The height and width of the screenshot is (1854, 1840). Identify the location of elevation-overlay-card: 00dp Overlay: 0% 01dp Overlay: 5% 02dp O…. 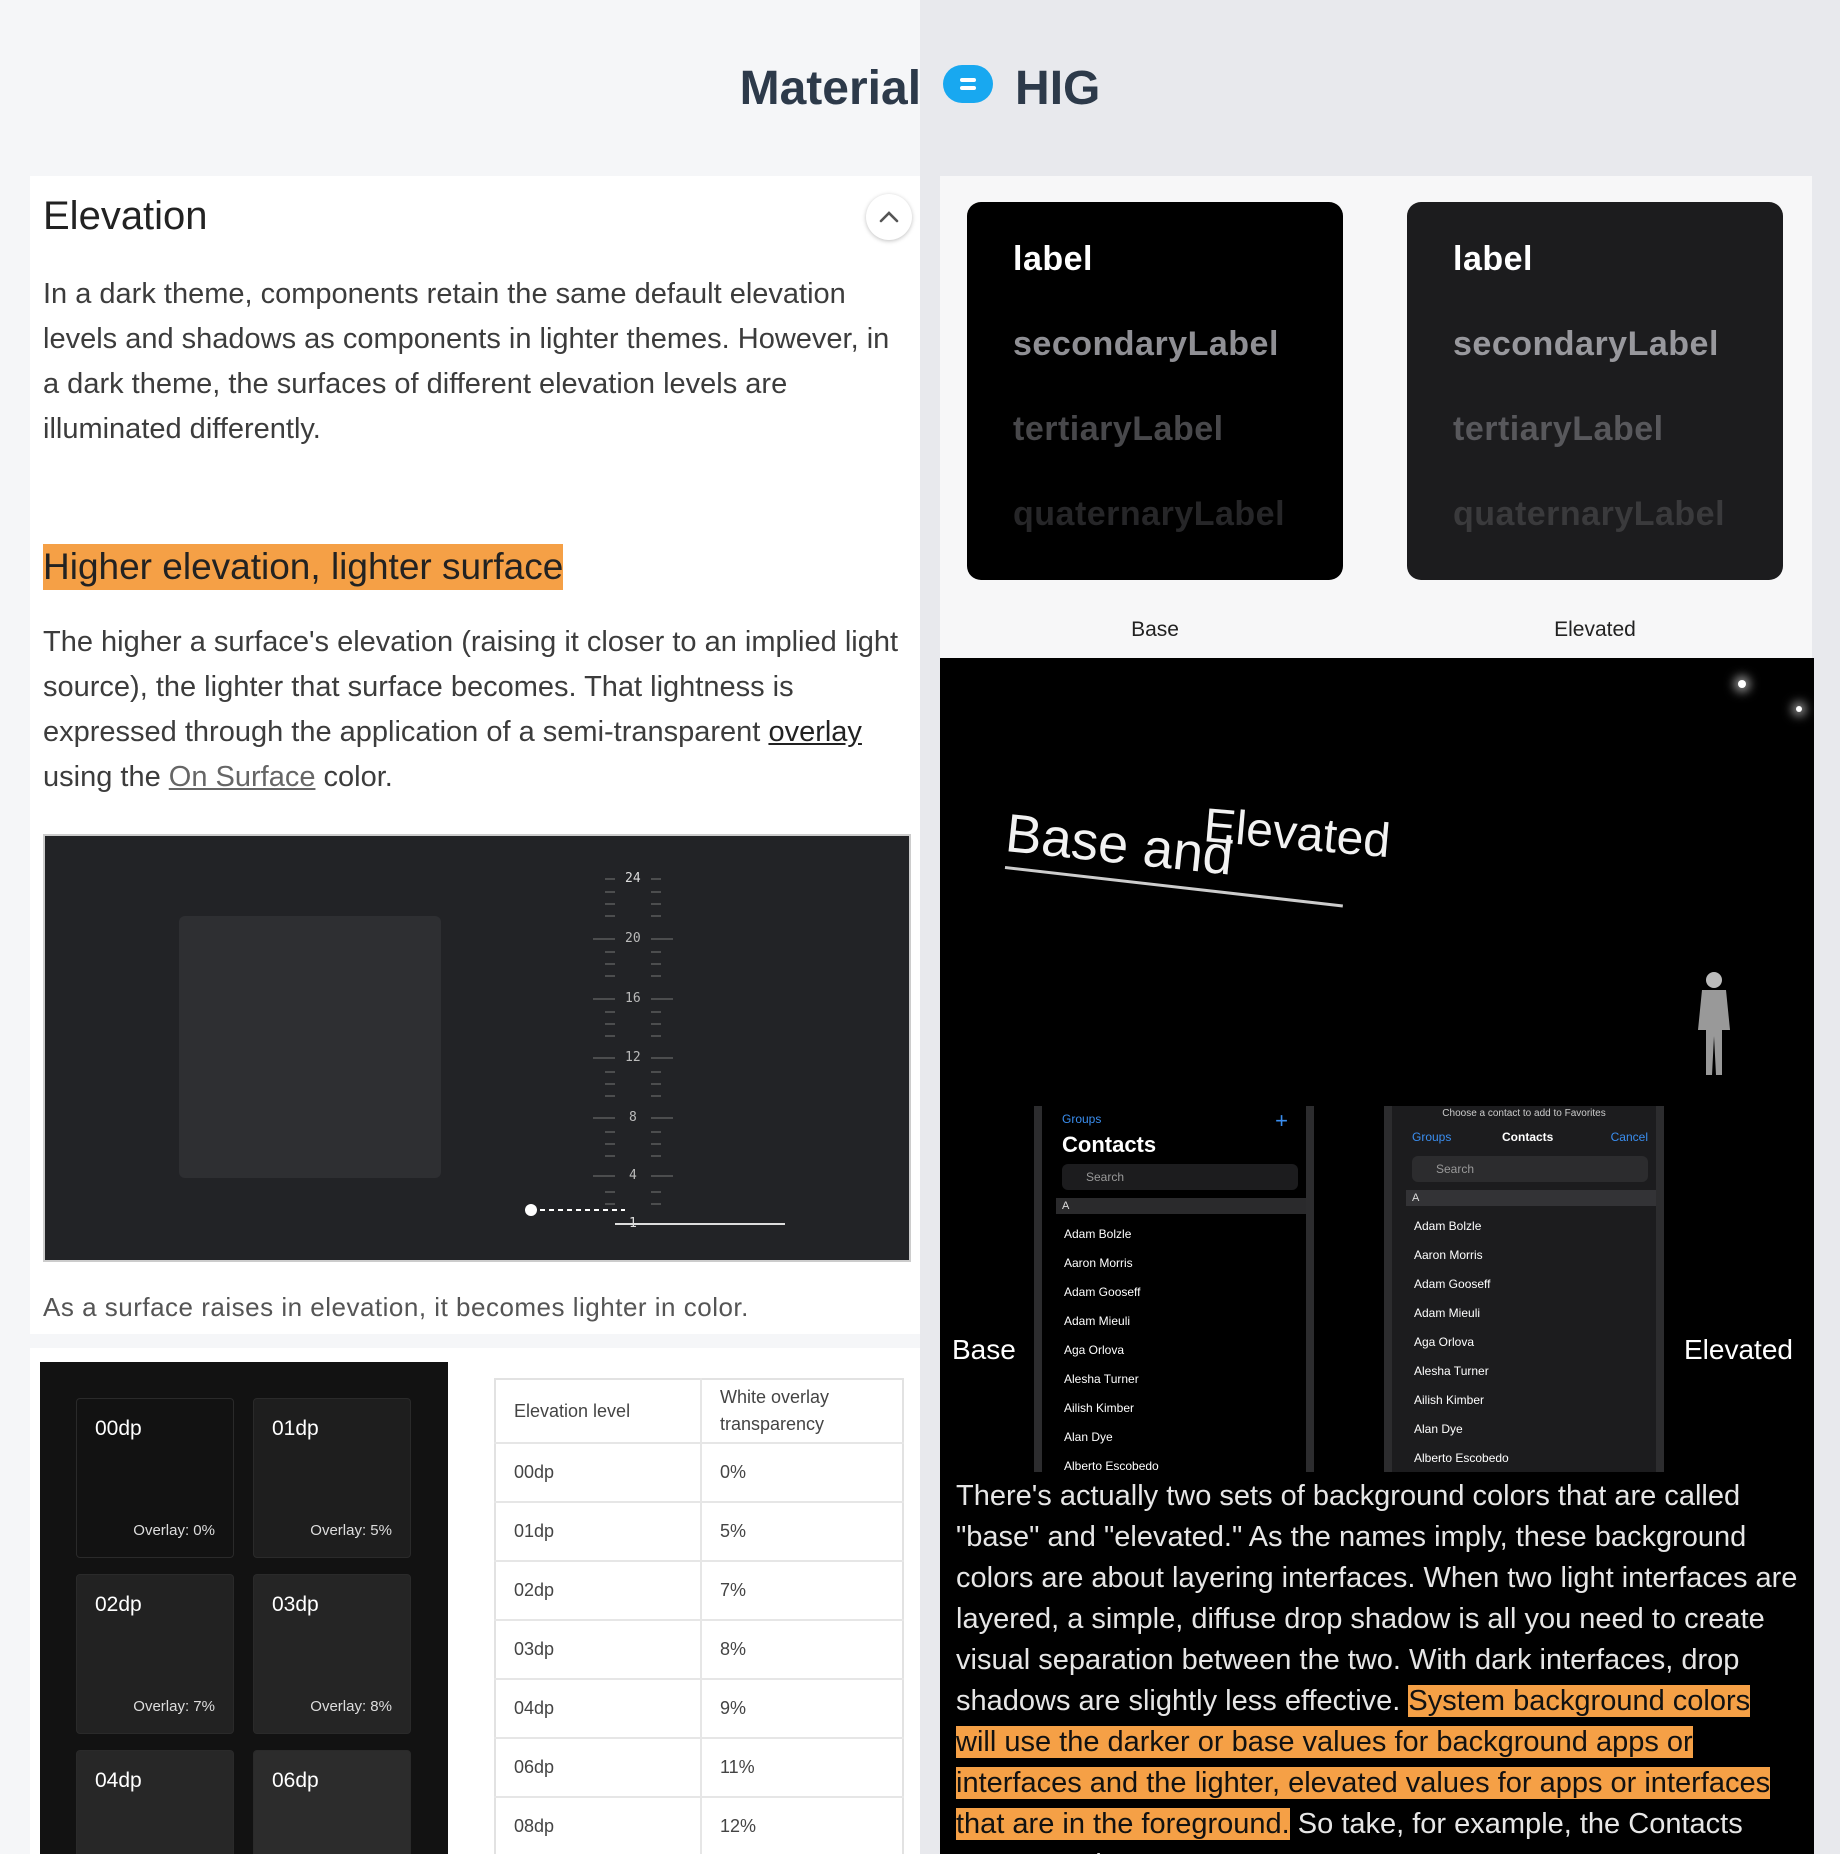
(475, 1601).